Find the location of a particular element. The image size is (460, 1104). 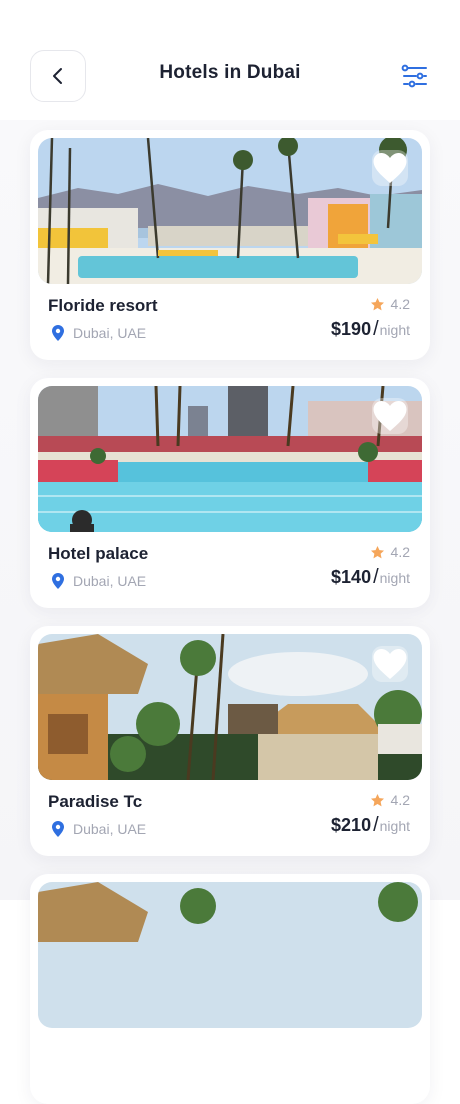

hotel-price: $140 / night is located at coordinates (370, 577).